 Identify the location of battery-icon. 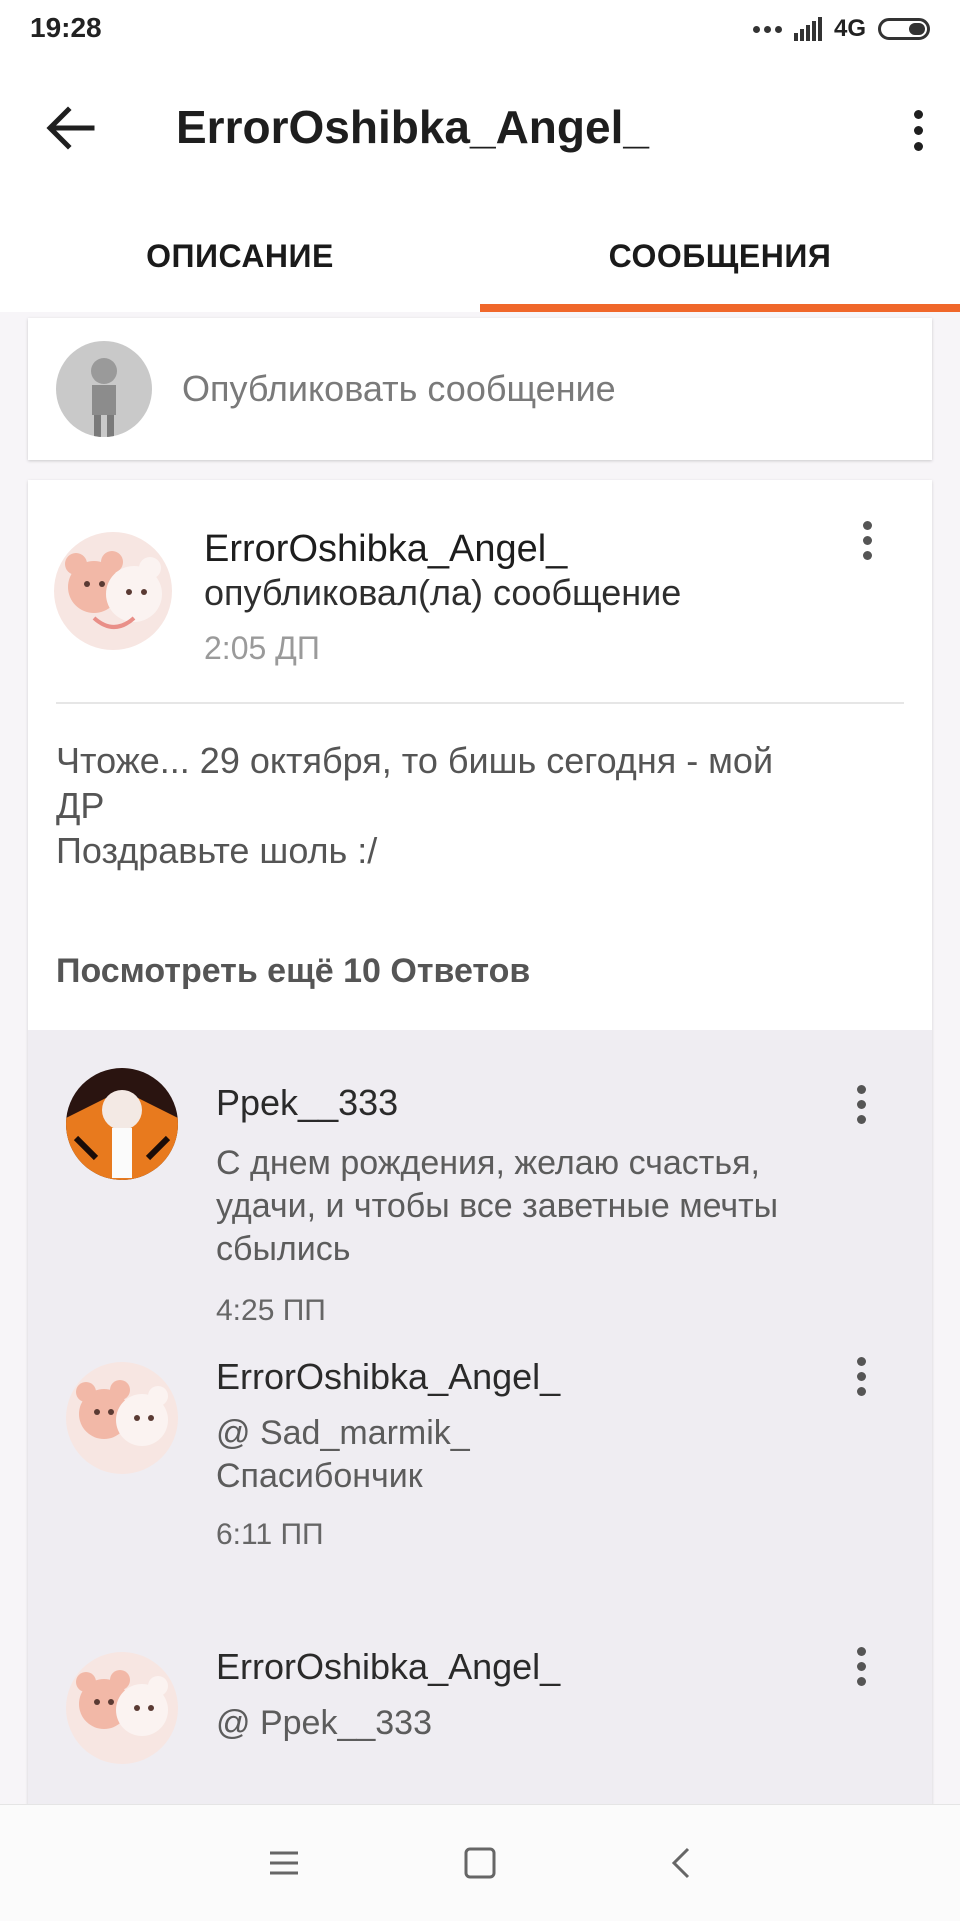
(904, 29).